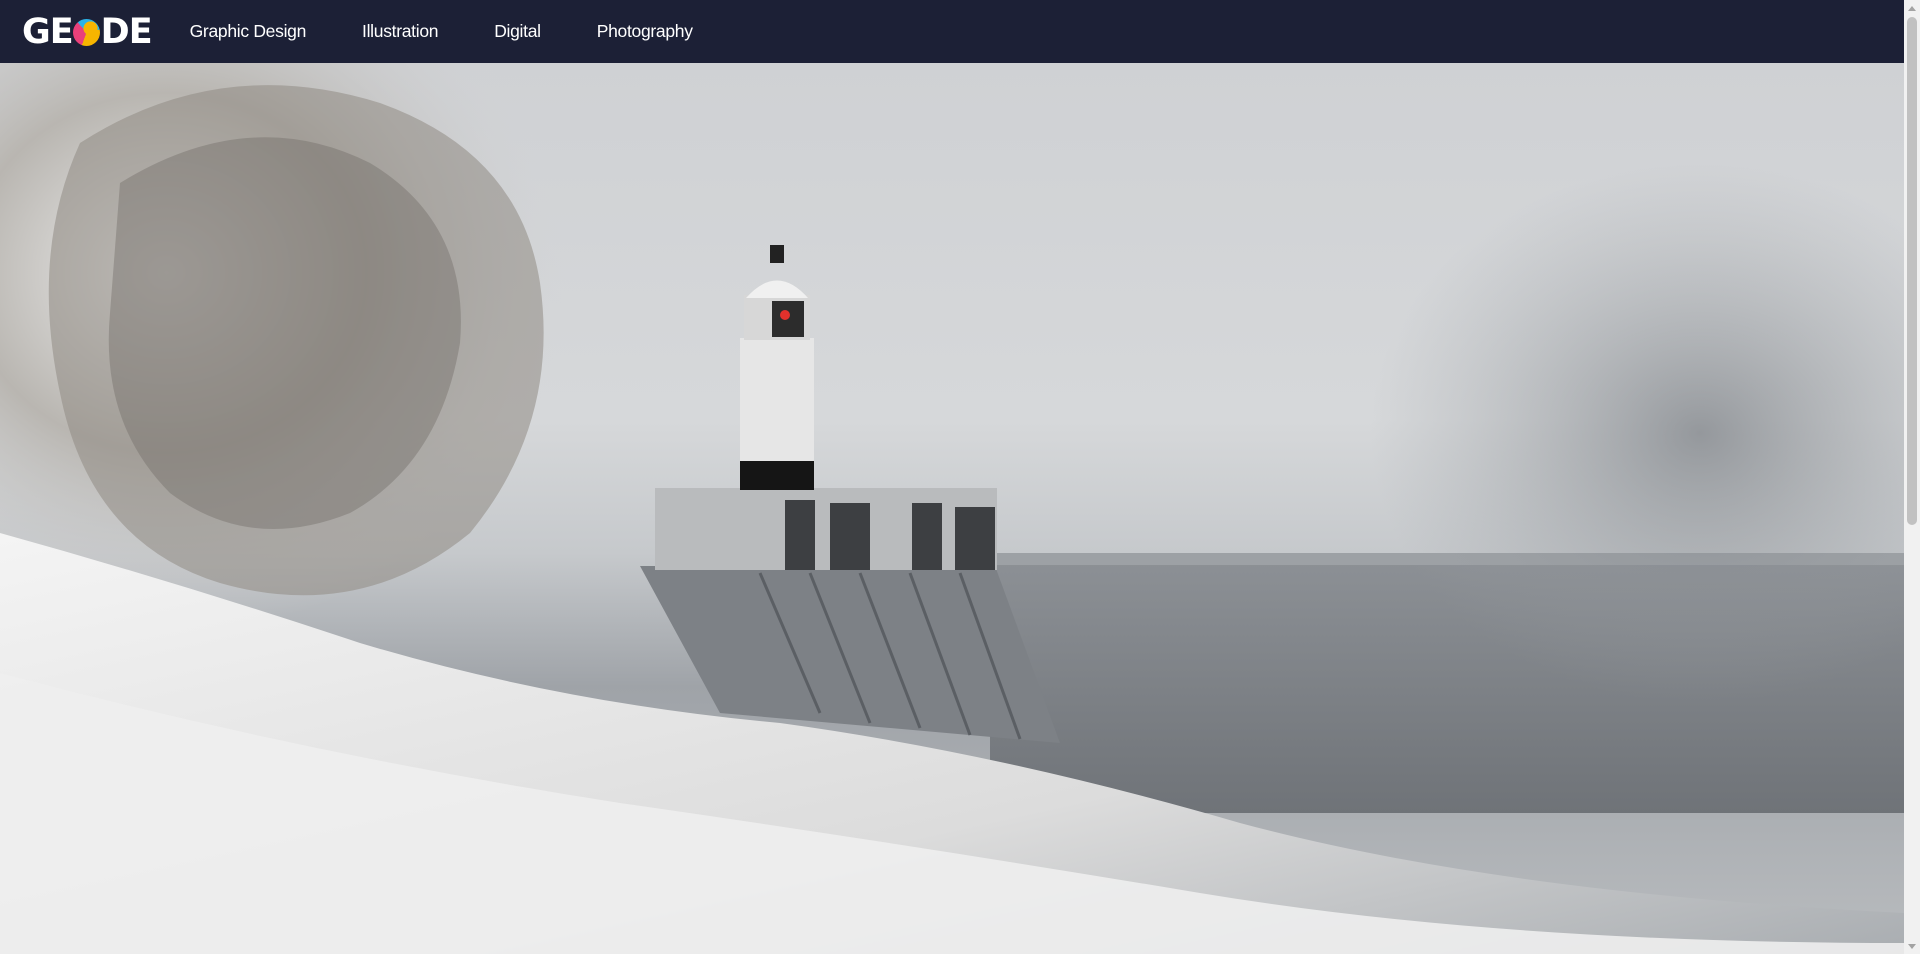 The height and width of the screenshot is (954, 1920). Describe the element at coordinates (48, 31) in the screenshot. I see `logo-text-left: GE` at that location.